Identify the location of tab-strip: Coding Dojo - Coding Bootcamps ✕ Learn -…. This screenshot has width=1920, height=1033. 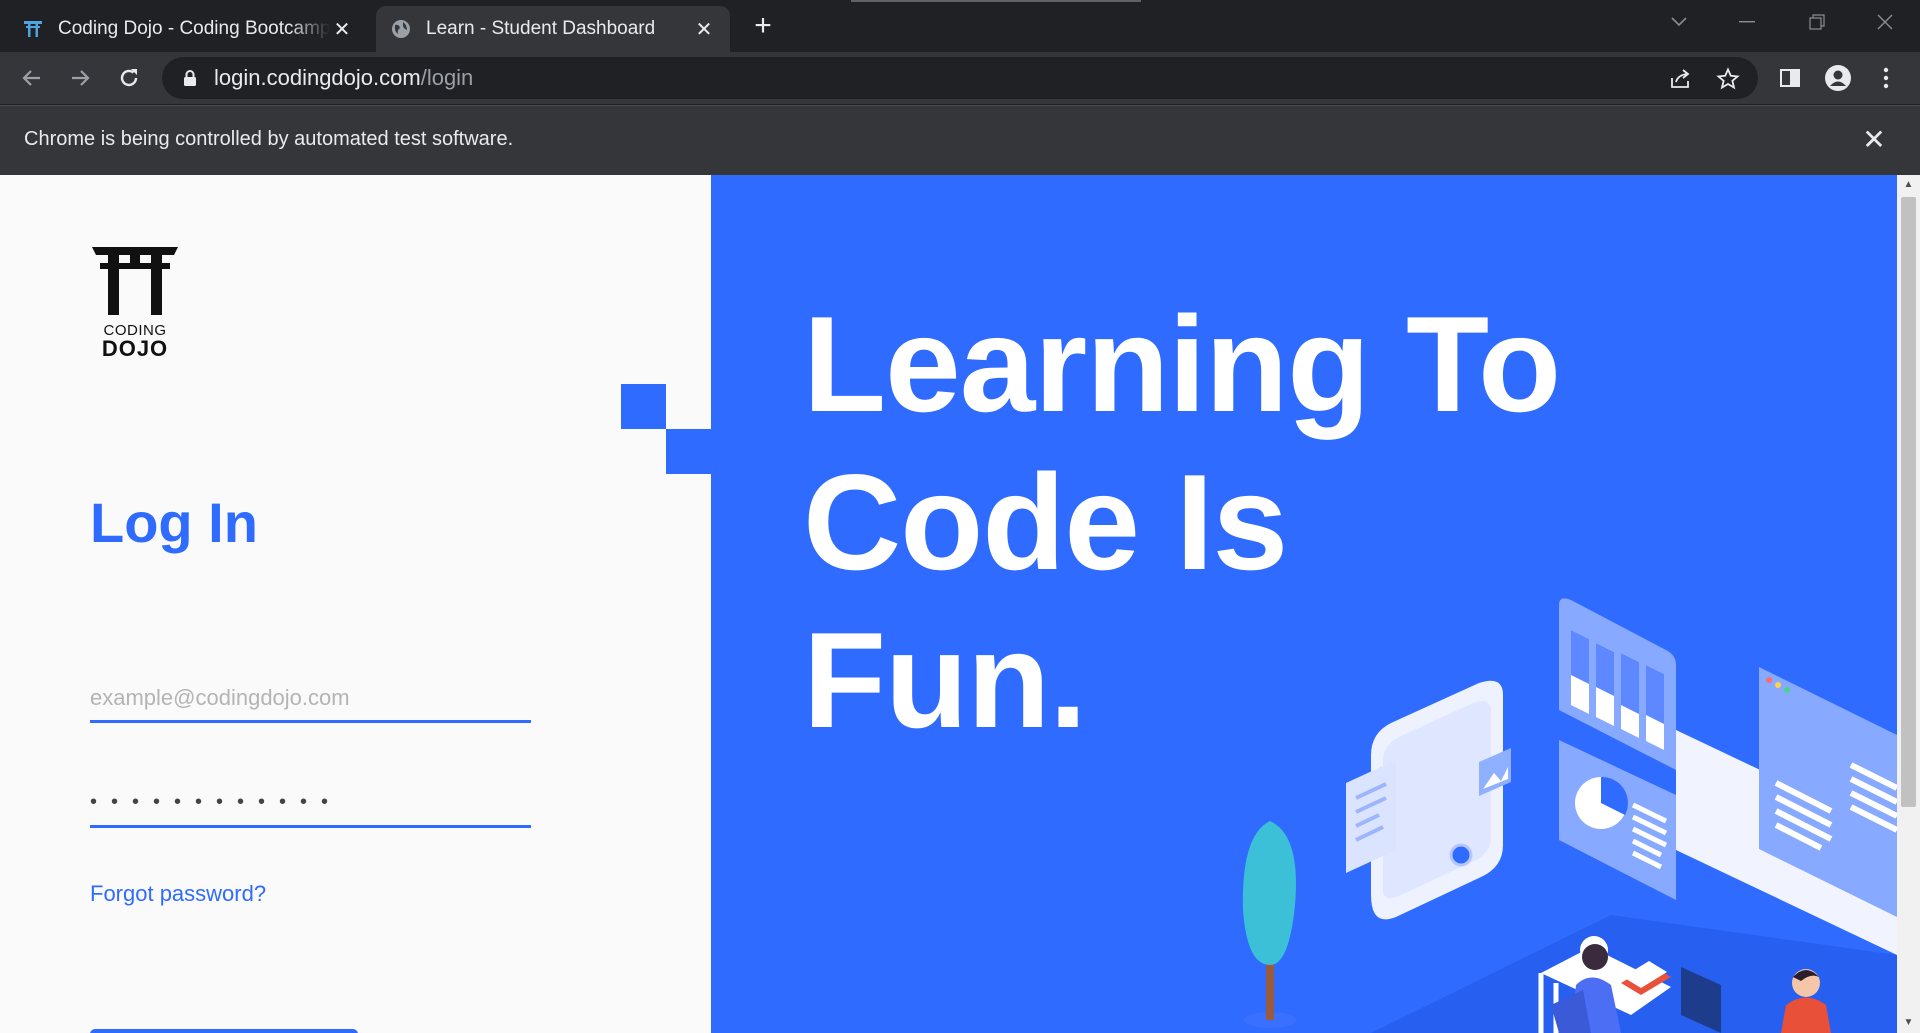
(960, 26).